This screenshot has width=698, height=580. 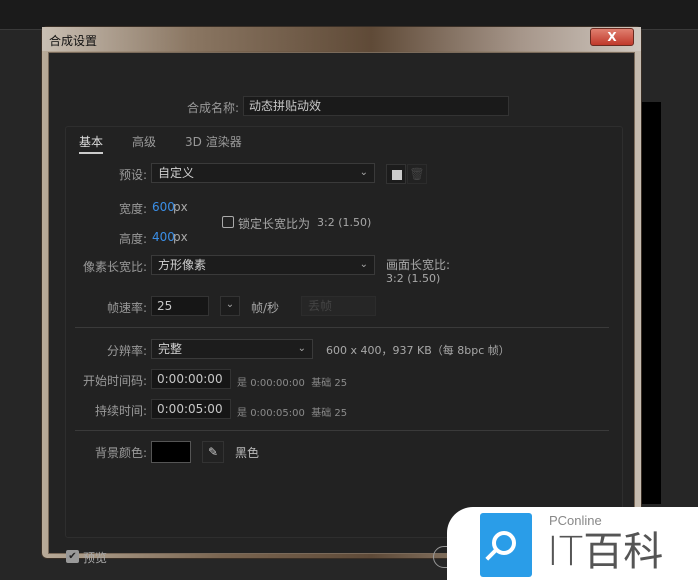 I want to click on eyedropper-button: ✎, so click(x=213, y=452).